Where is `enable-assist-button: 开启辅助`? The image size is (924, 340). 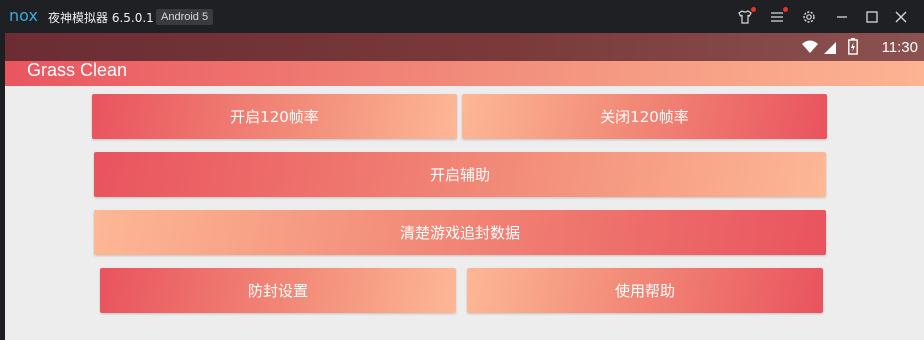
enable-assist-button: 开启辅助 is located at coordinates (460, 174).